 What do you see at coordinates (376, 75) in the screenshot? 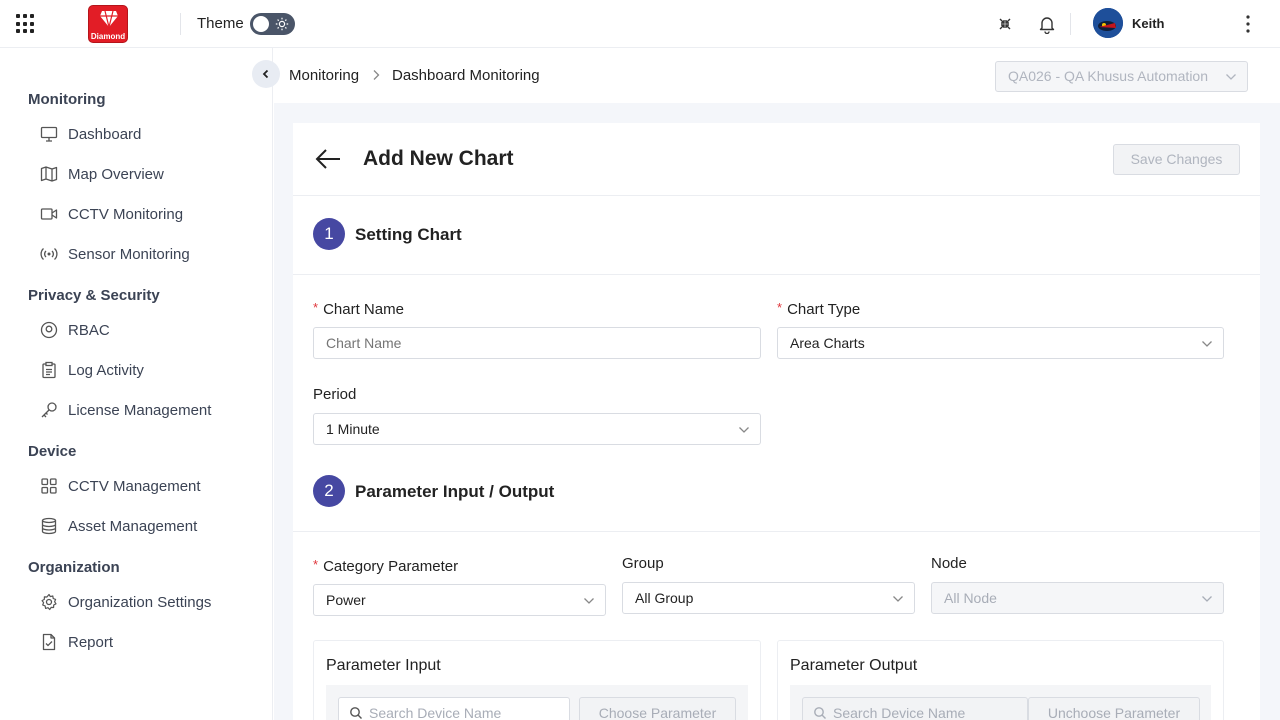
I see `chevron-right-icon` at bounding box center [376, 75].